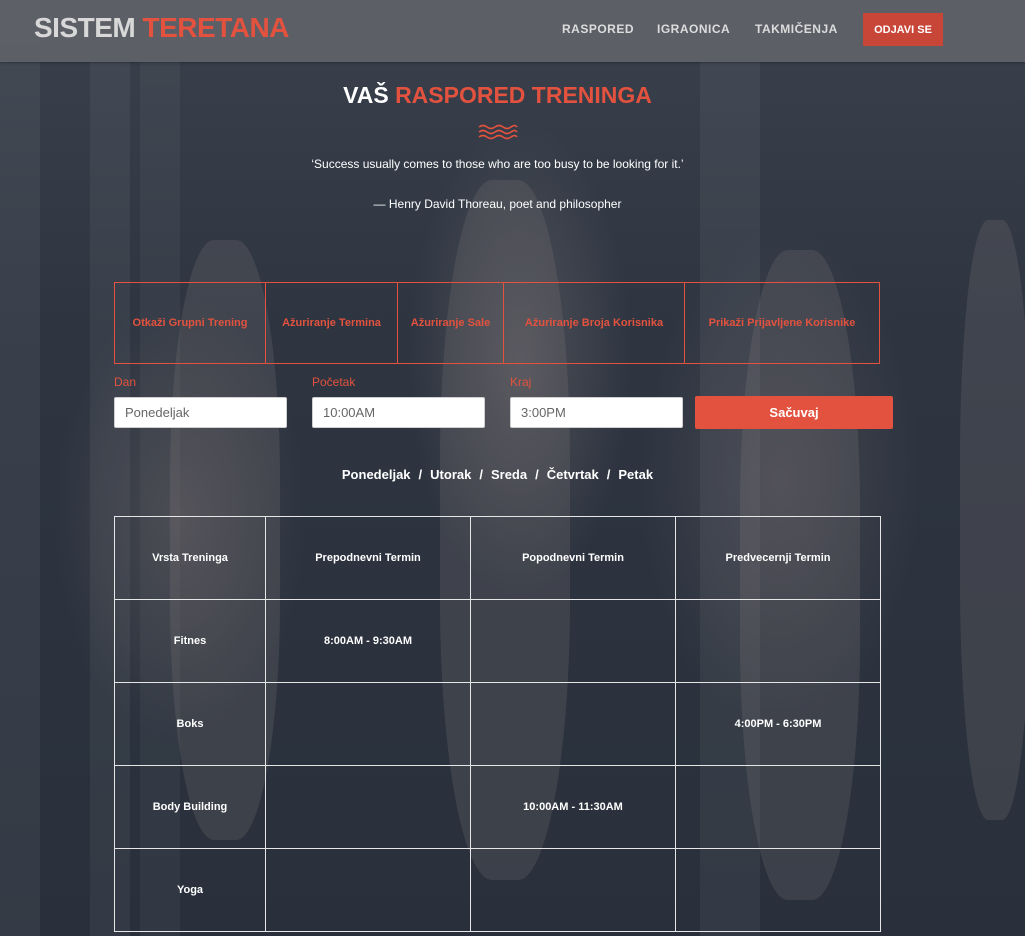 The width and height of the screenshot is (1025, 936). I want to click on page-title: VAŠ RASPORED TRENINGA, so click(497, 95).